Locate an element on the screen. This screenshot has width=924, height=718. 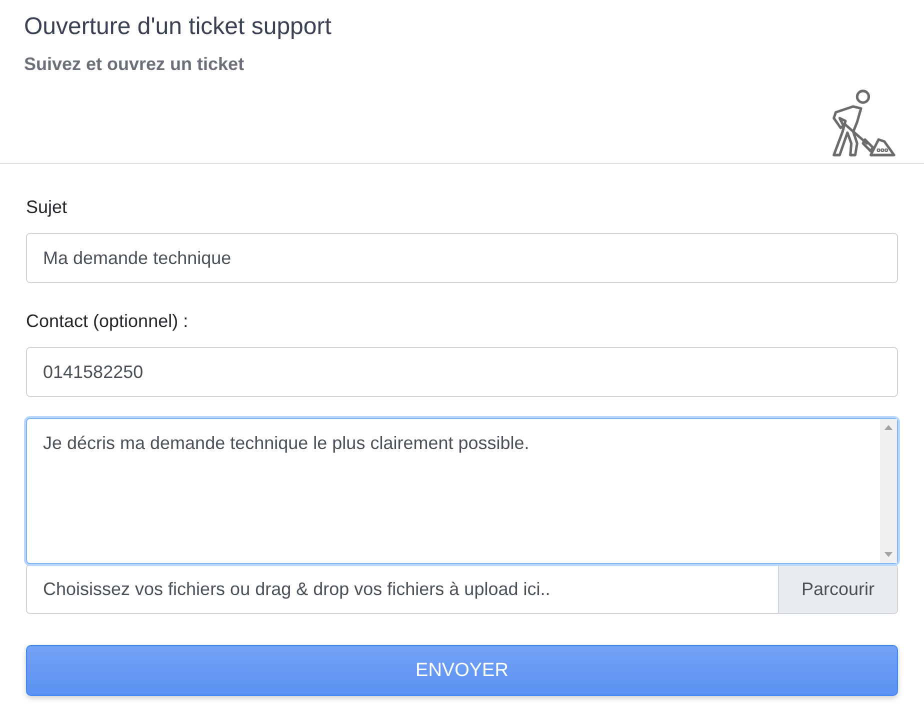
page-subtitle: Suivez et ouvrez un ticket is located at coordinates (134, 64).